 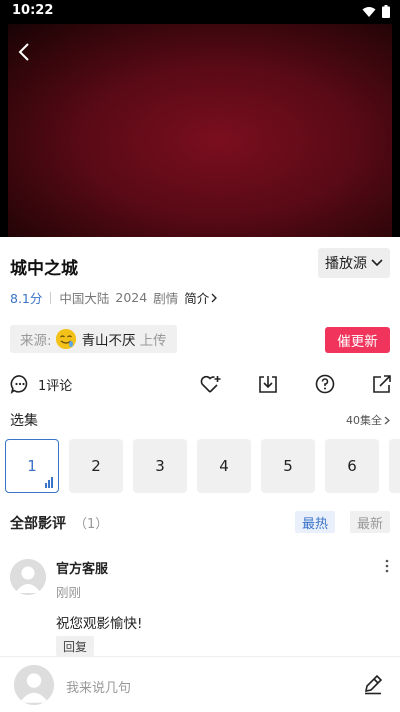 I want to click on reviews-count: （1）, so click(x=91, y=524).